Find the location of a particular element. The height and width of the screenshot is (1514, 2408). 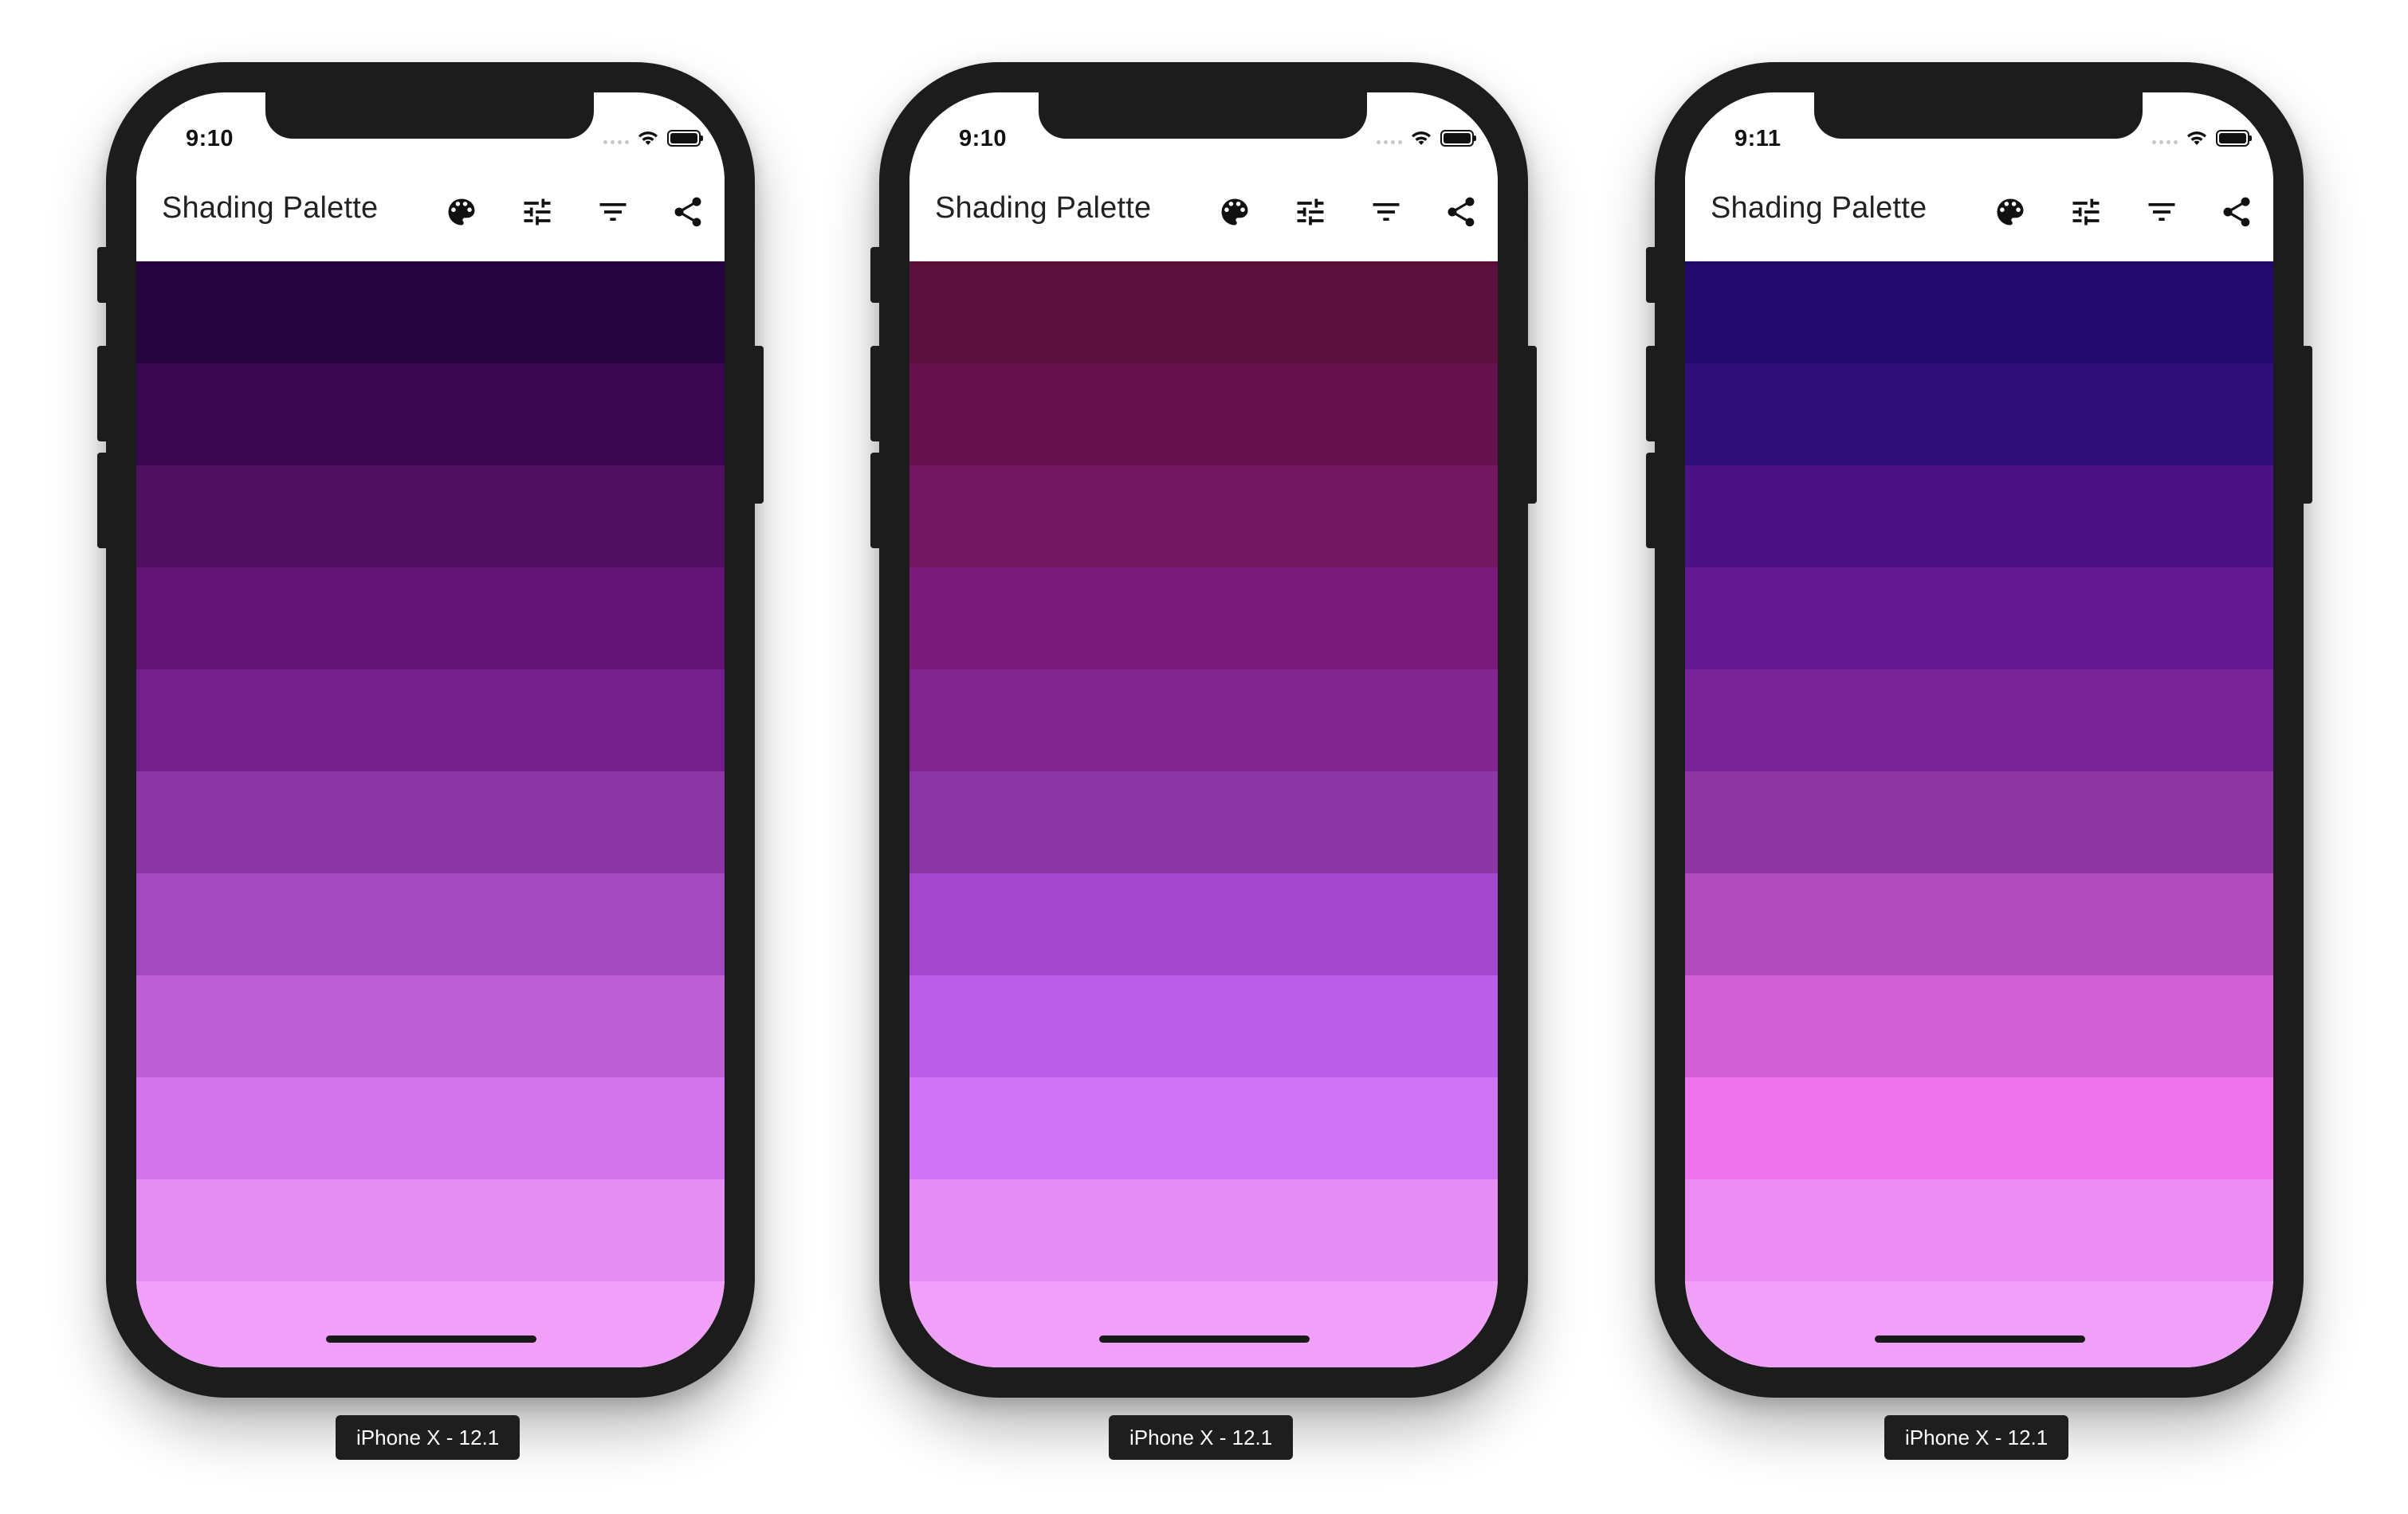

app-title: Shading Palette is located at coordinates (1819, 208).